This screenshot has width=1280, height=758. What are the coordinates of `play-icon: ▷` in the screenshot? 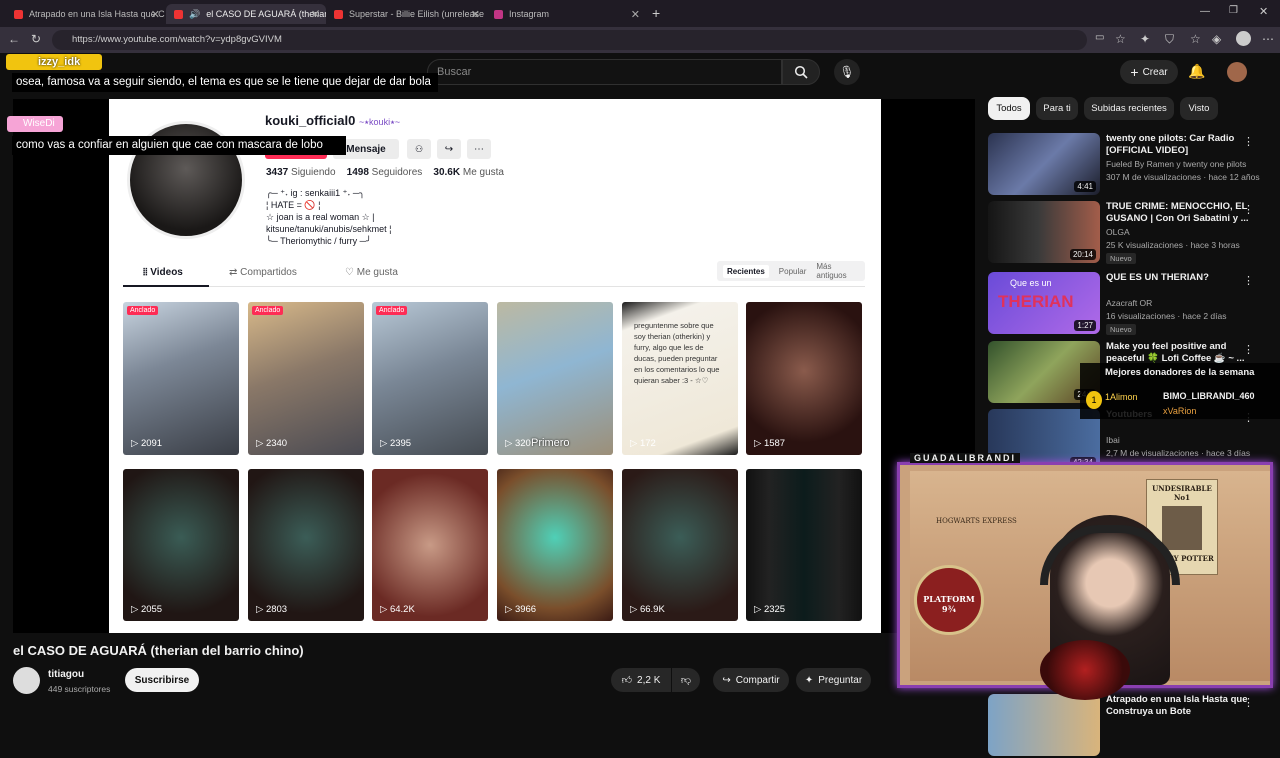 It's located at (635, 609).